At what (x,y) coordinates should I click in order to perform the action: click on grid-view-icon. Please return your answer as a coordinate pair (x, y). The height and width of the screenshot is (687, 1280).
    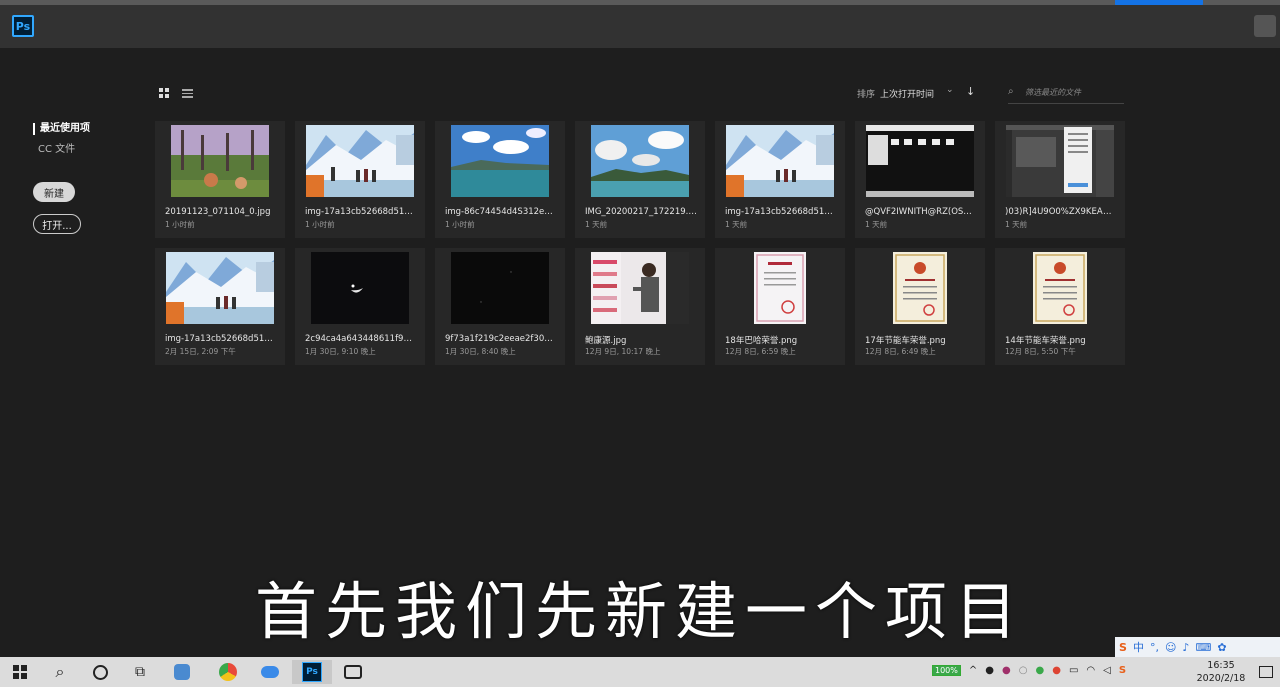
    Looking at the image, I should click on (164, 93).